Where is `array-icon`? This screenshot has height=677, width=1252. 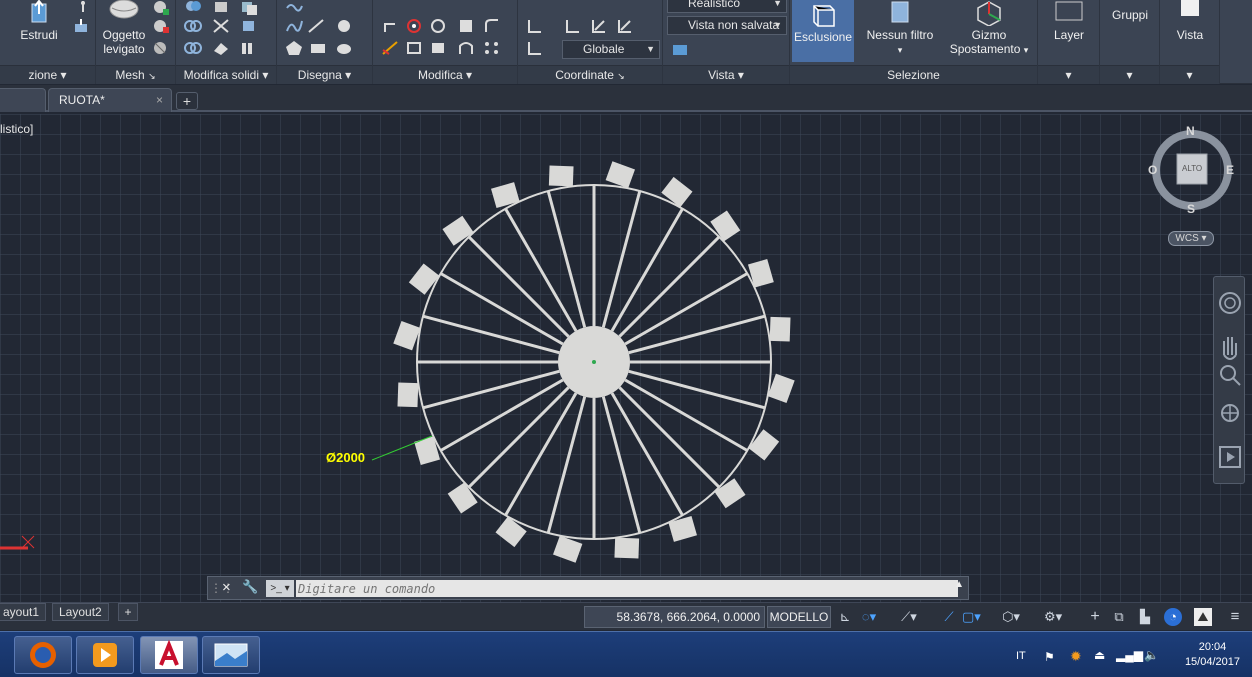
array-icon is located at coordinates (492, 48).